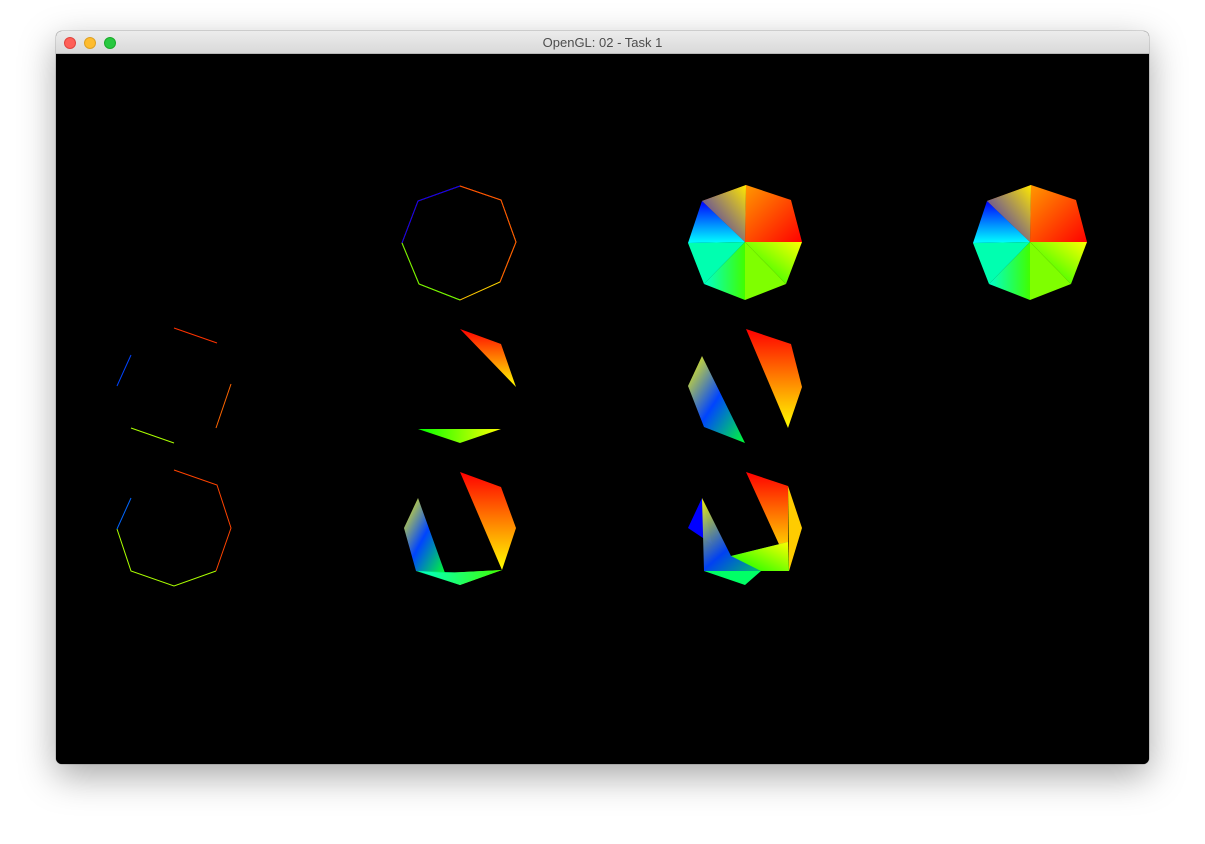  What do you see at coordinates (1030, 242) in the screenshot?
I see `octagon-filled-b` at bounding box center [1030, 242].